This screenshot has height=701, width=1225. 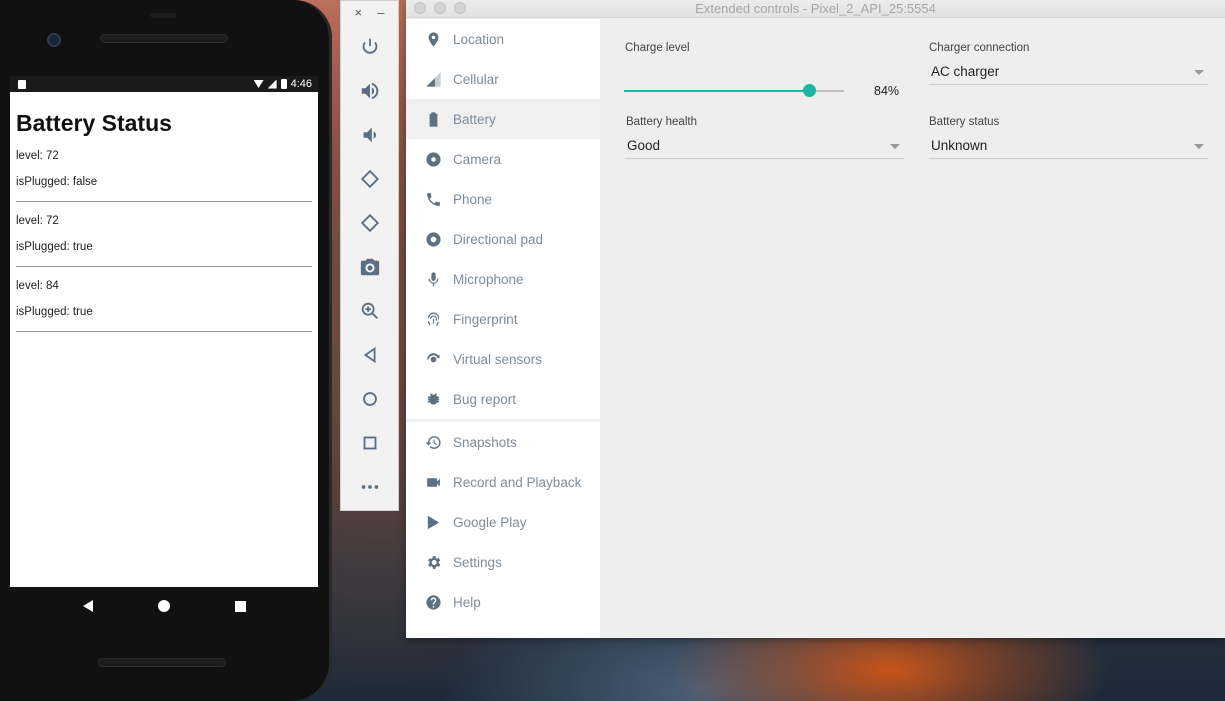 I want to click on rotate-left-button, so click(x=370, y=179).